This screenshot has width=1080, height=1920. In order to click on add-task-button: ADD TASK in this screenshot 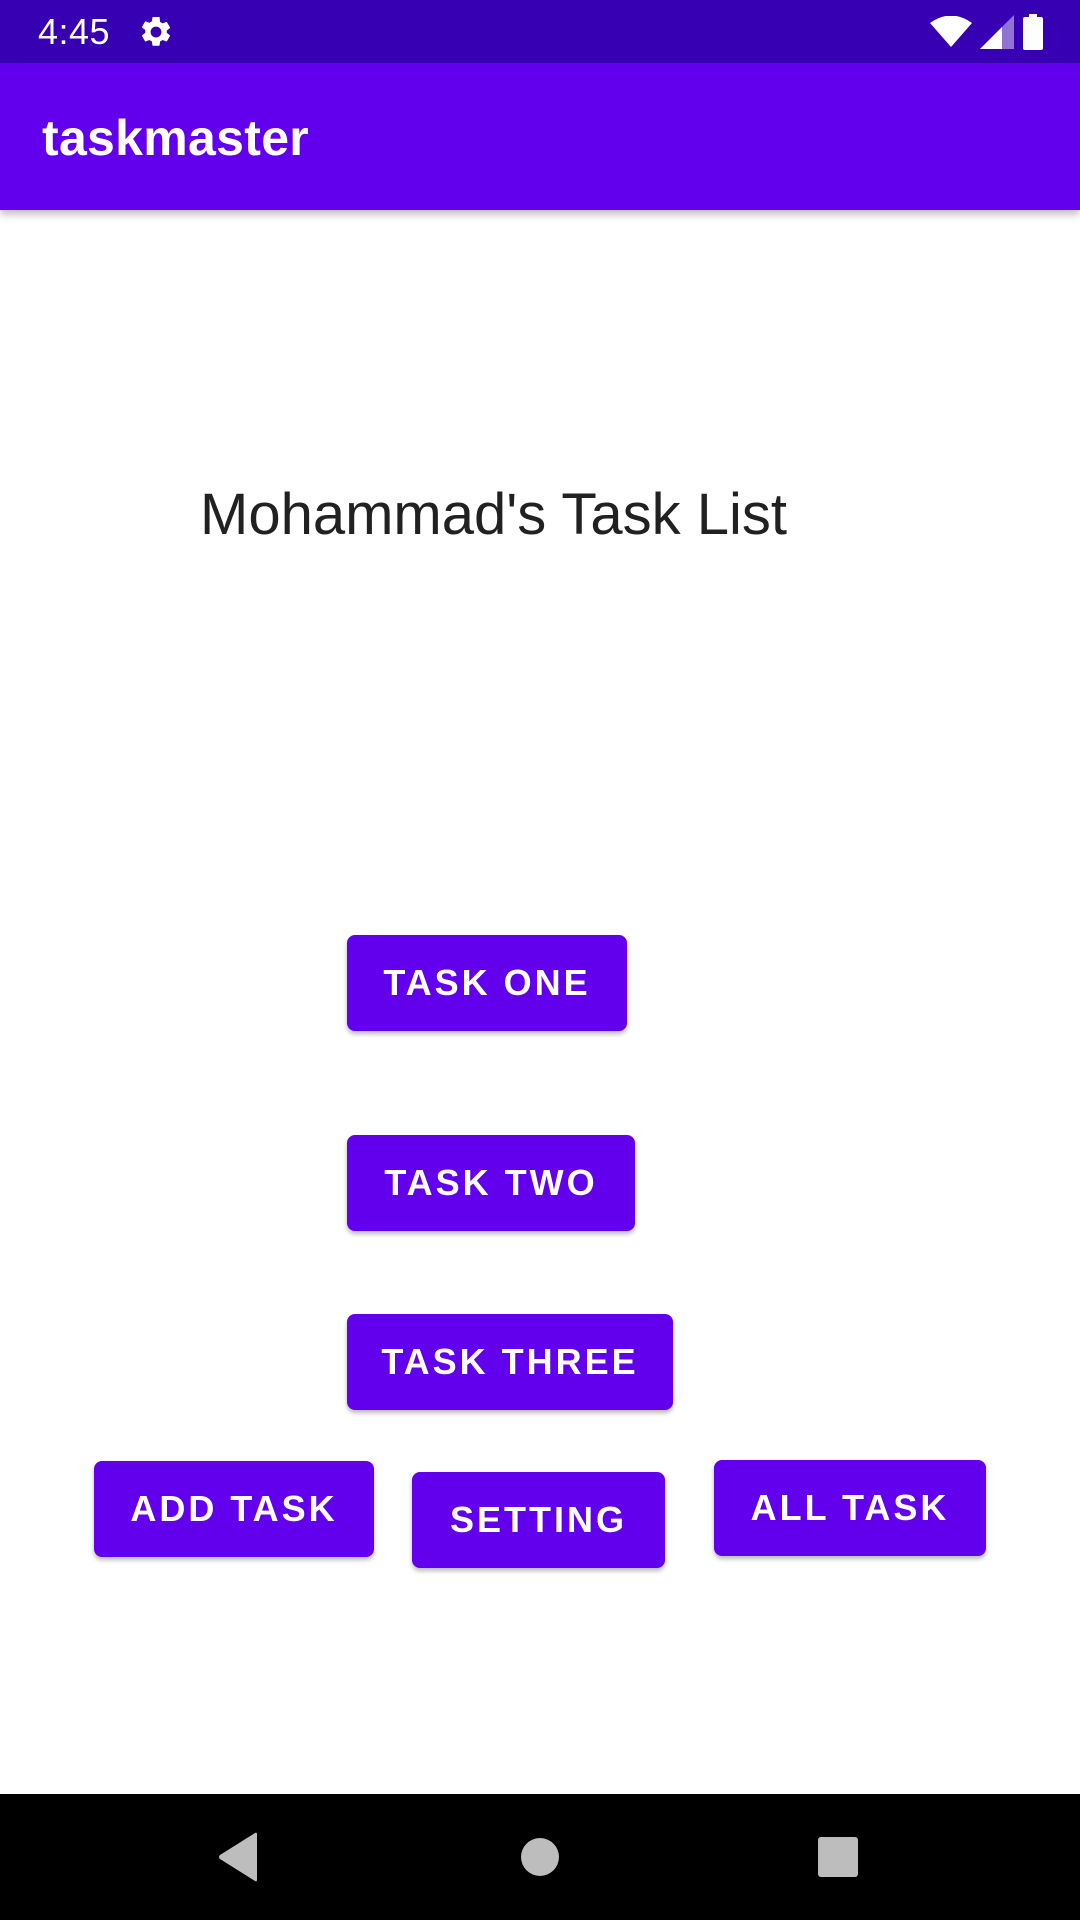, I will do `click(234, 1509)`.